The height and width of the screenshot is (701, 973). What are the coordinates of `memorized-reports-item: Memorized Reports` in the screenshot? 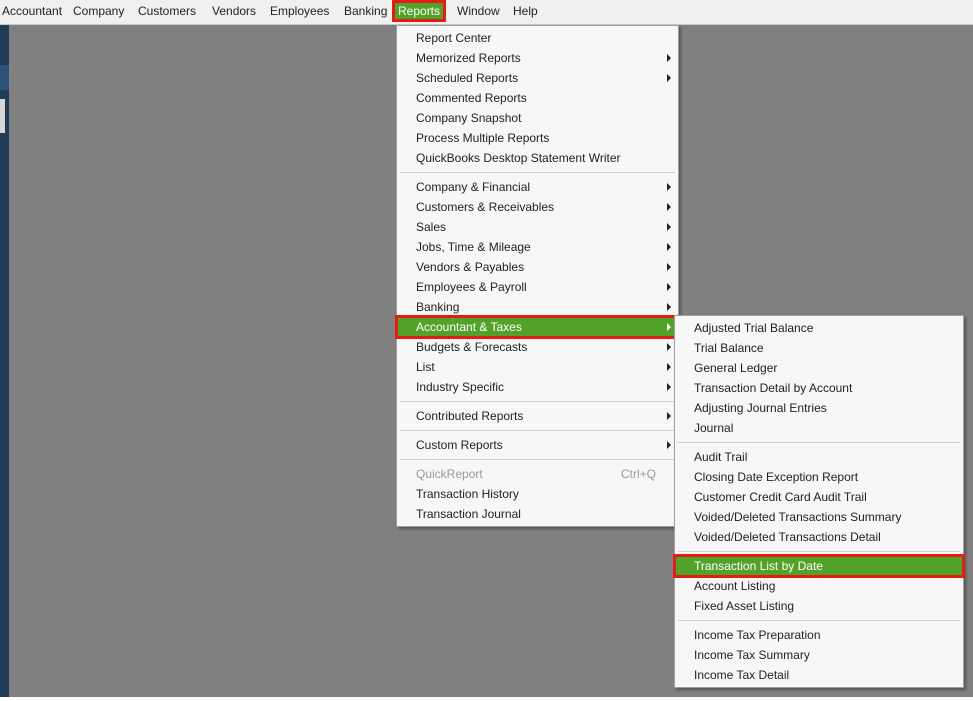 It's located at (537, 58).